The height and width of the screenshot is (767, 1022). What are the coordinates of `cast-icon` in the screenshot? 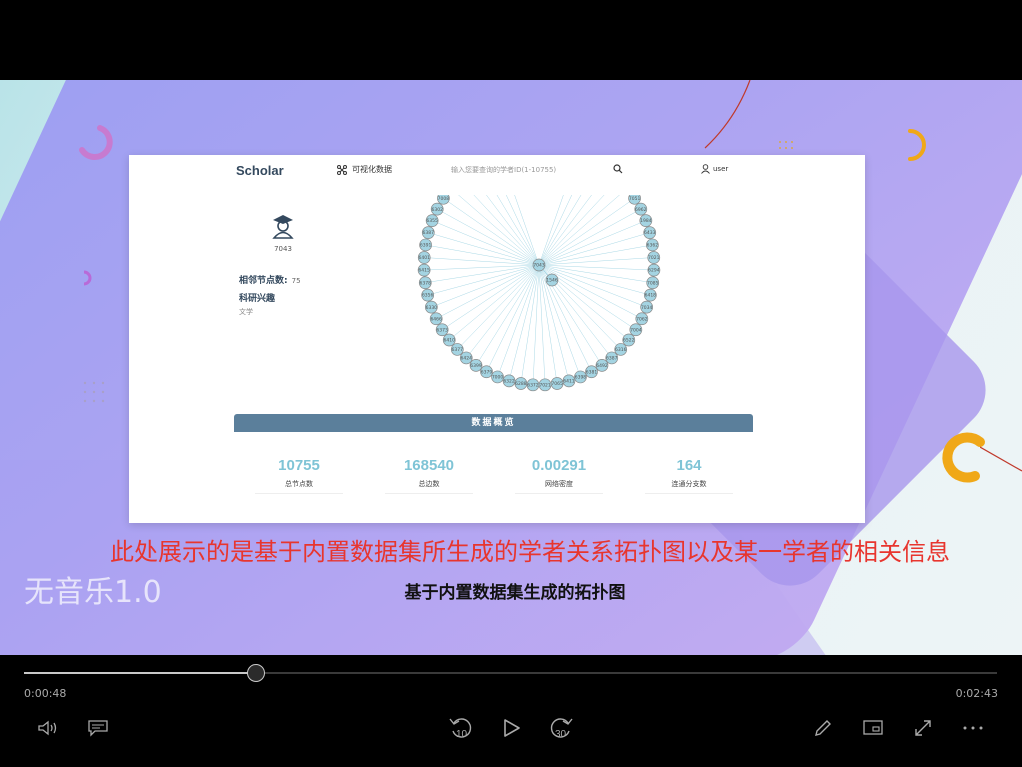 It's located at (873, 727).